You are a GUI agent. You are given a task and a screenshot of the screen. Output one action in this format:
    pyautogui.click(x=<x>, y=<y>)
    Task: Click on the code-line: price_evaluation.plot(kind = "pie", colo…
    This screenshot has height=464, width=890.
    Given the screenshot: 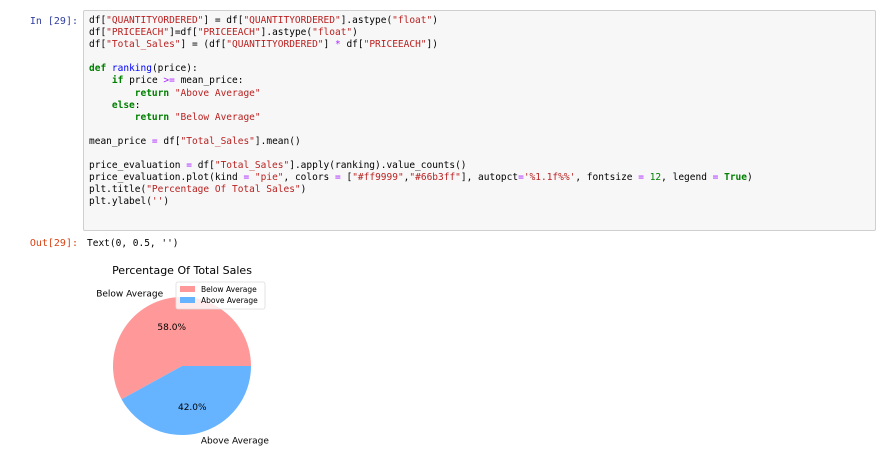 What is the action you would take?
    pyautogui.click(x=421, y=178)
    